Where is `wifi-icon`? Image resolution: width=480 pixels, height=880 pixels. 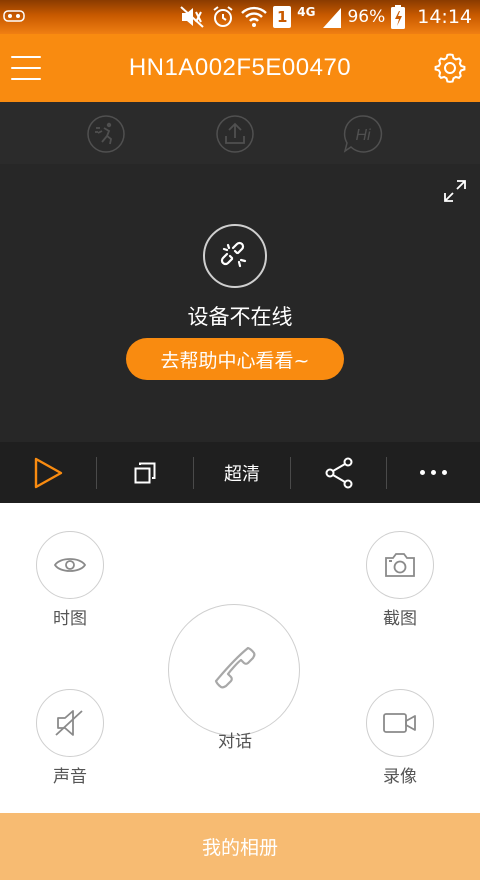
wifi-icon is located at coordinates (254, 17).